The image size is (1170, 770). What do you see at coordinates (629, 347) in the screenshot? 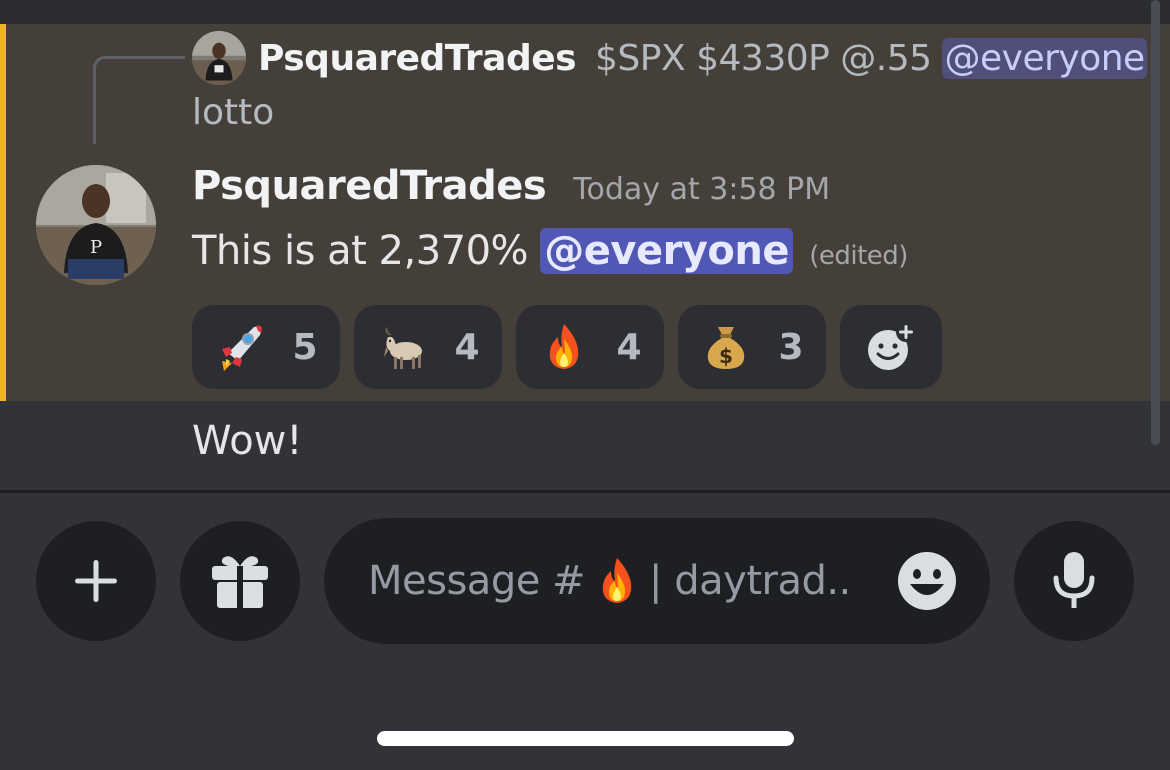
I see `reaction-count-fire: 4` at bounding box center [629, 347].